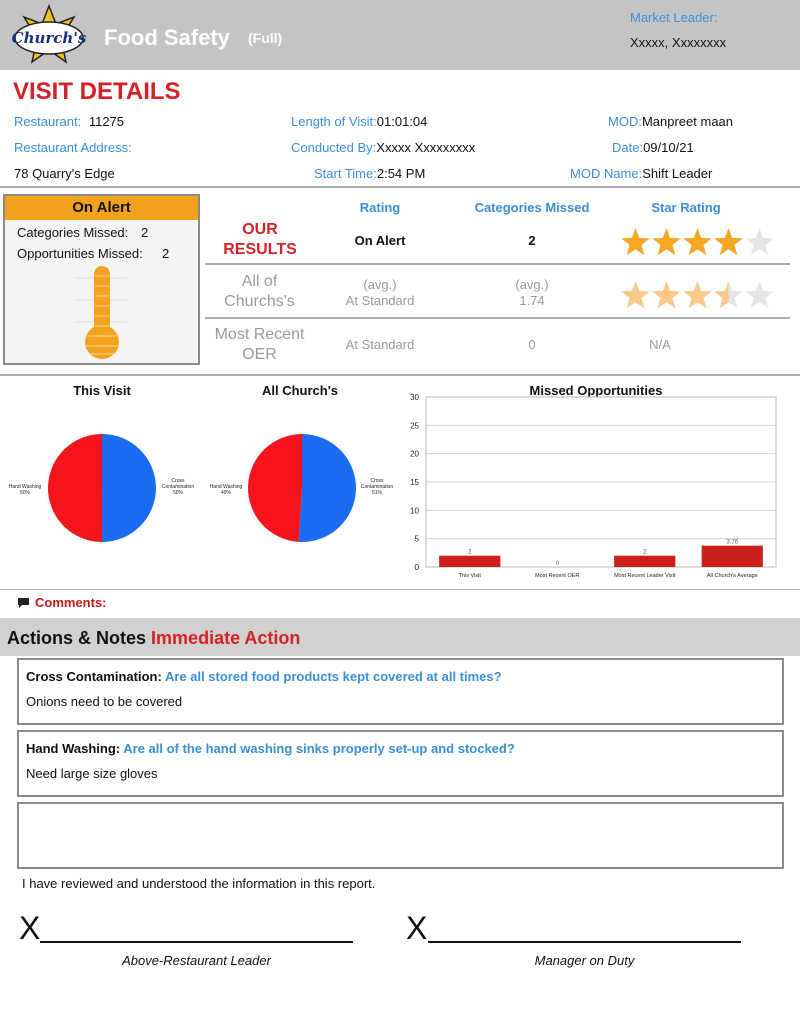 Image resolution: width=800 pixels, height=1035 pixels. What do you see at coordinates (414, 454) in the screenshot?
I see `y-tick-label: 20` at bounding box center [414, 454].